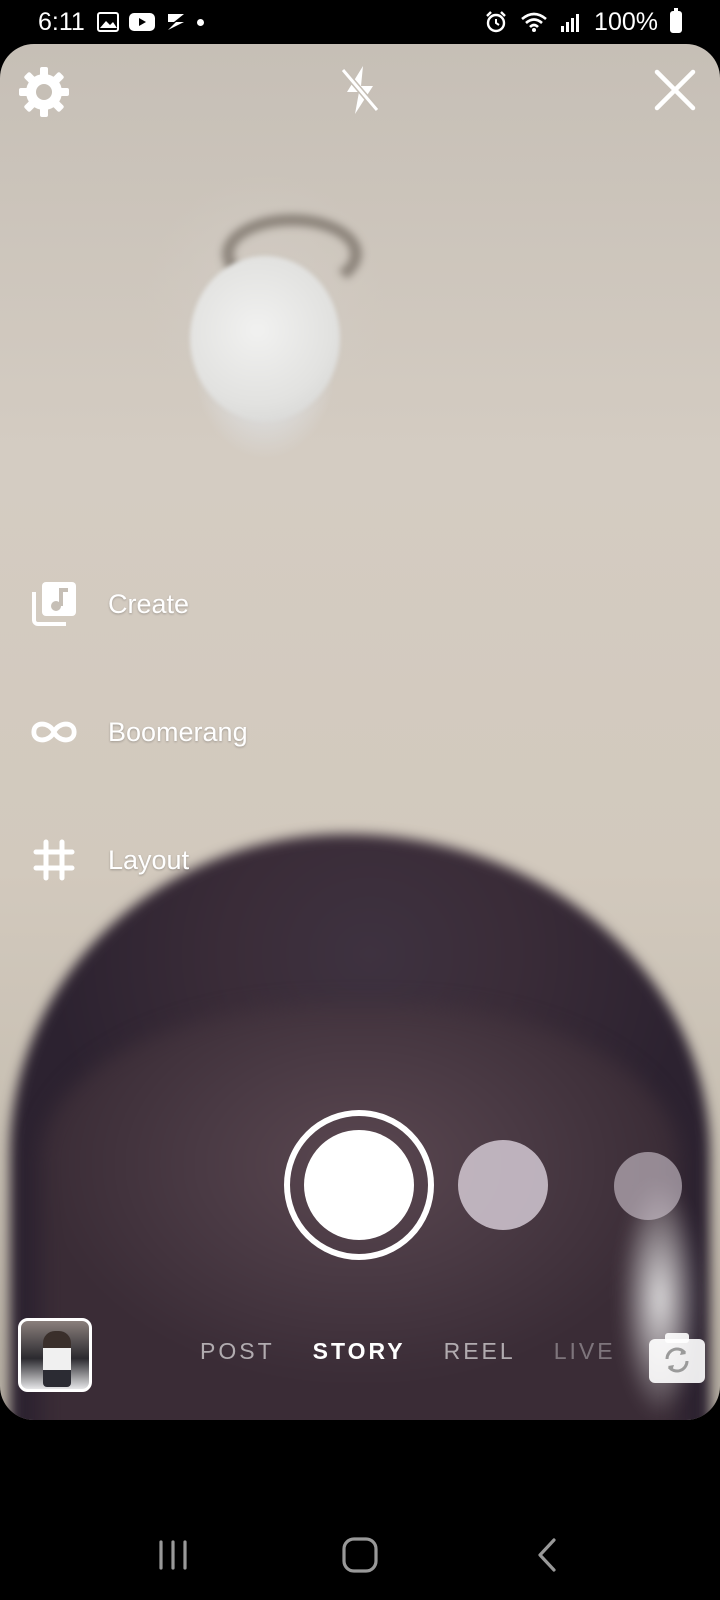  I want to click on mode-tabs: POST STORY REEL LIVE, so click(408, 1351).